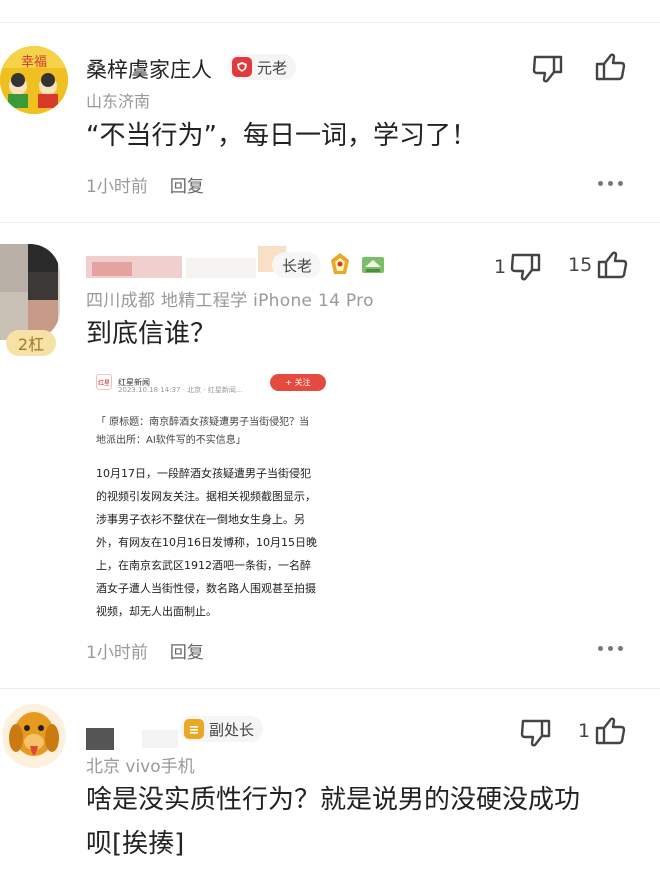 This screenshot has height=878, width=660. What do you see at coordinates (230, 301) in the screenshot?
I see `location: 四川成都 地精工程学 iPhone 14 Pro` at bounding box center [230, 301].